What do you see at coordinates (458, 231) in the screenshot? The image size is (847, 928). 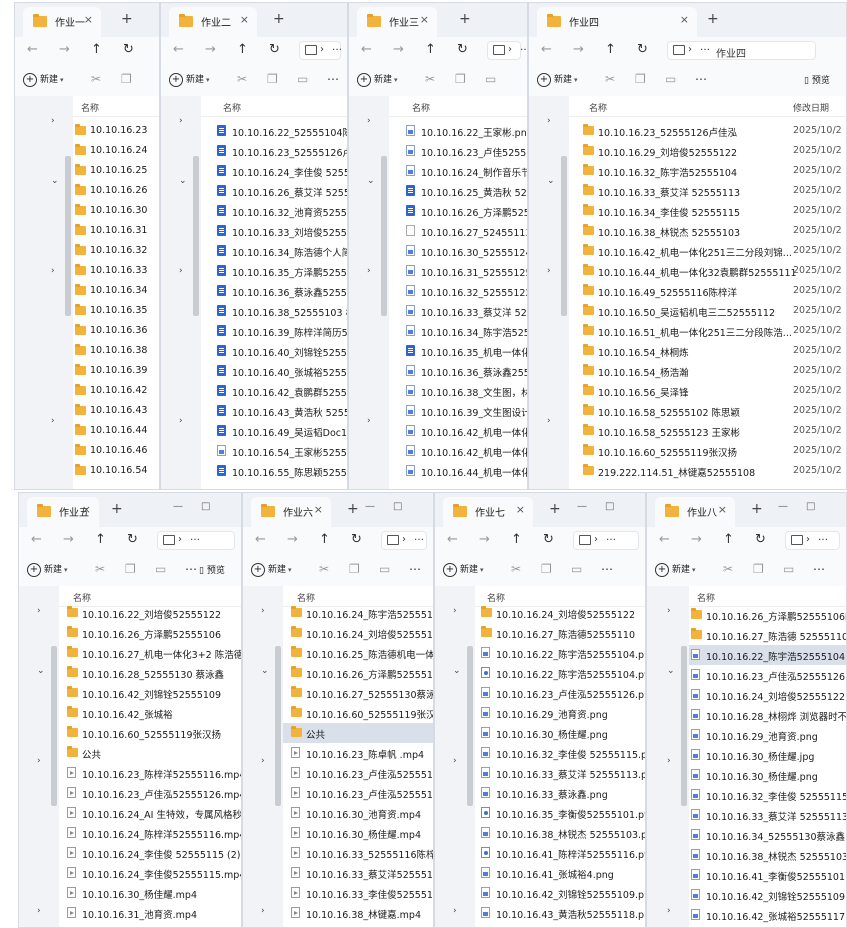 I see `list-item: 10.10.16.27_52455113 关` at bounding box center [458, 231].